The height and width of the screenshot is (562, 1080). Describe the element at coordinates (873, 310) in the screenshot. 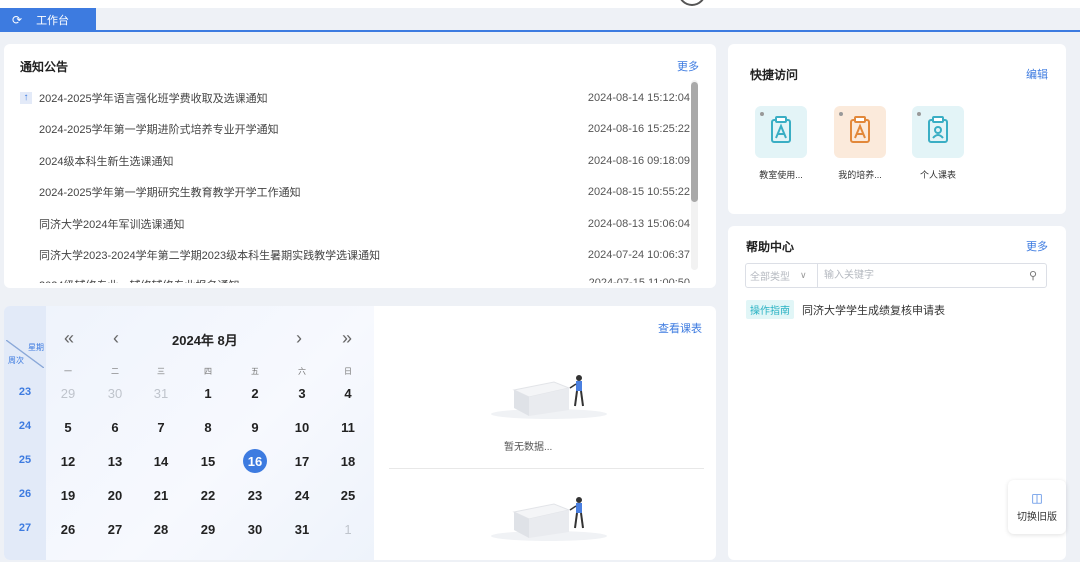

I see `help-item-title: 同济大学学生成绩复核申请表` at that location.